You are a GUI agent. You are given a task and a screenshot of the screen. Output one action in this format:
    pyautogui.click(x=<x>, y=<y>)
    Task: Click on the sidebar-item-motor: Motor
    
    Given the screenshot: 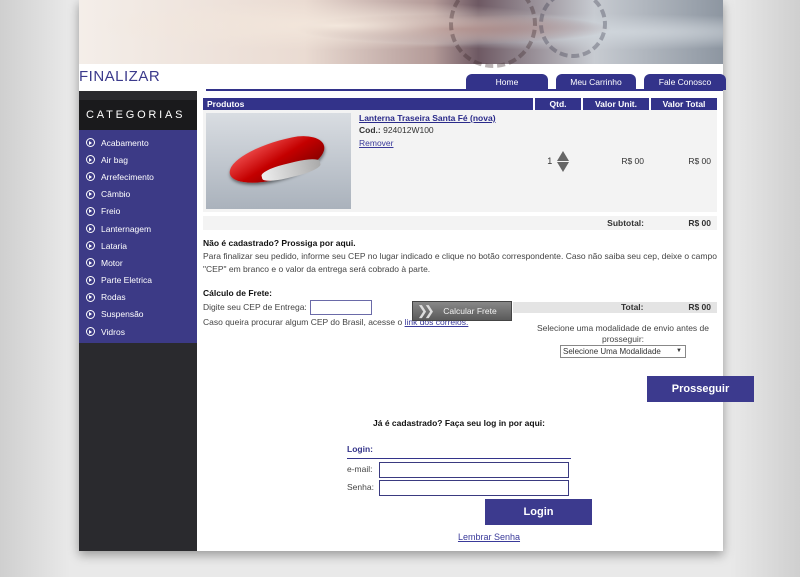 What is the action you would take?
    pyautogui.click(x=138, y=262)
    